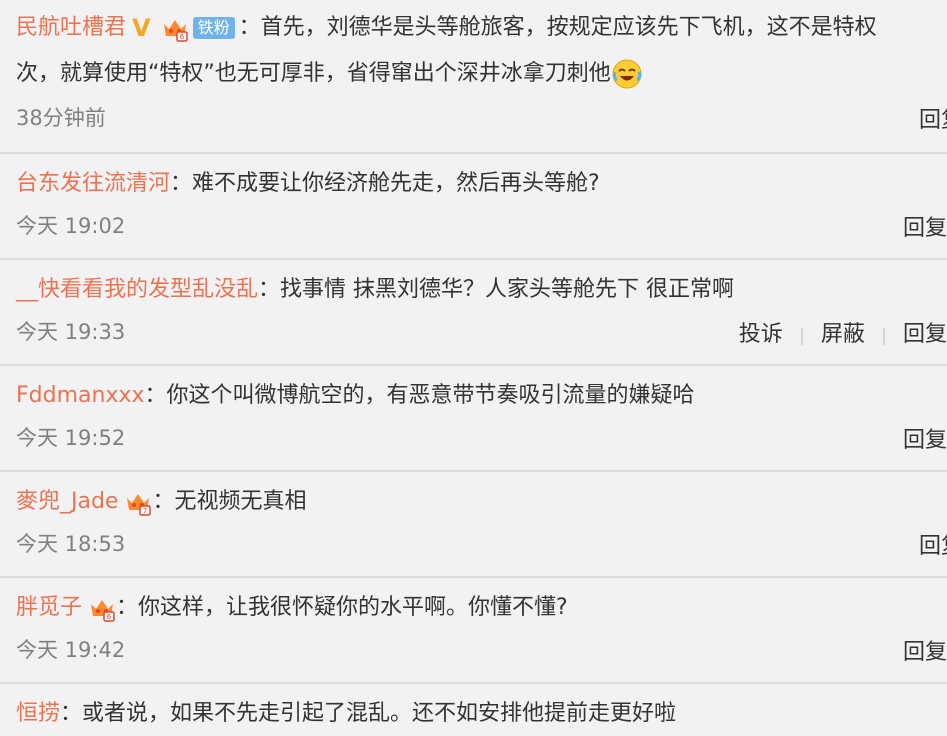 The image size is (947, 736). What do you see at coordinates (430, 395) in the screenshot?
I see `comment-text: 你这个叫微博航空的，有恶意带节奏吸引流量的嫌疑哈` at bounding box center [430, 395].